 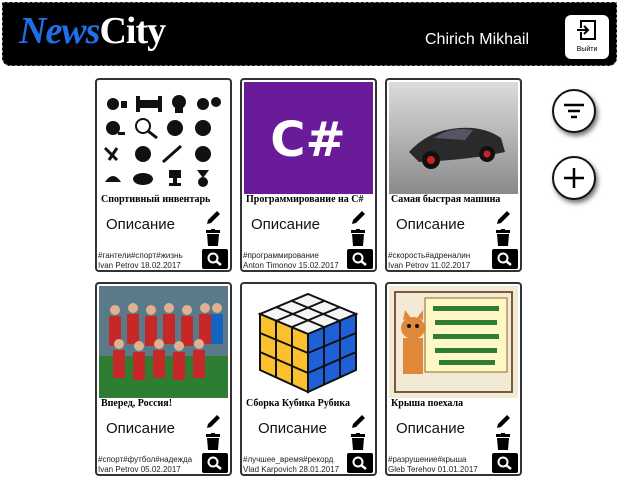 What do you see at coordinates (298, 403) in the screenshot?
I see `card-title: Сборка Кубика Рубика` at bounding box center [298, 403].